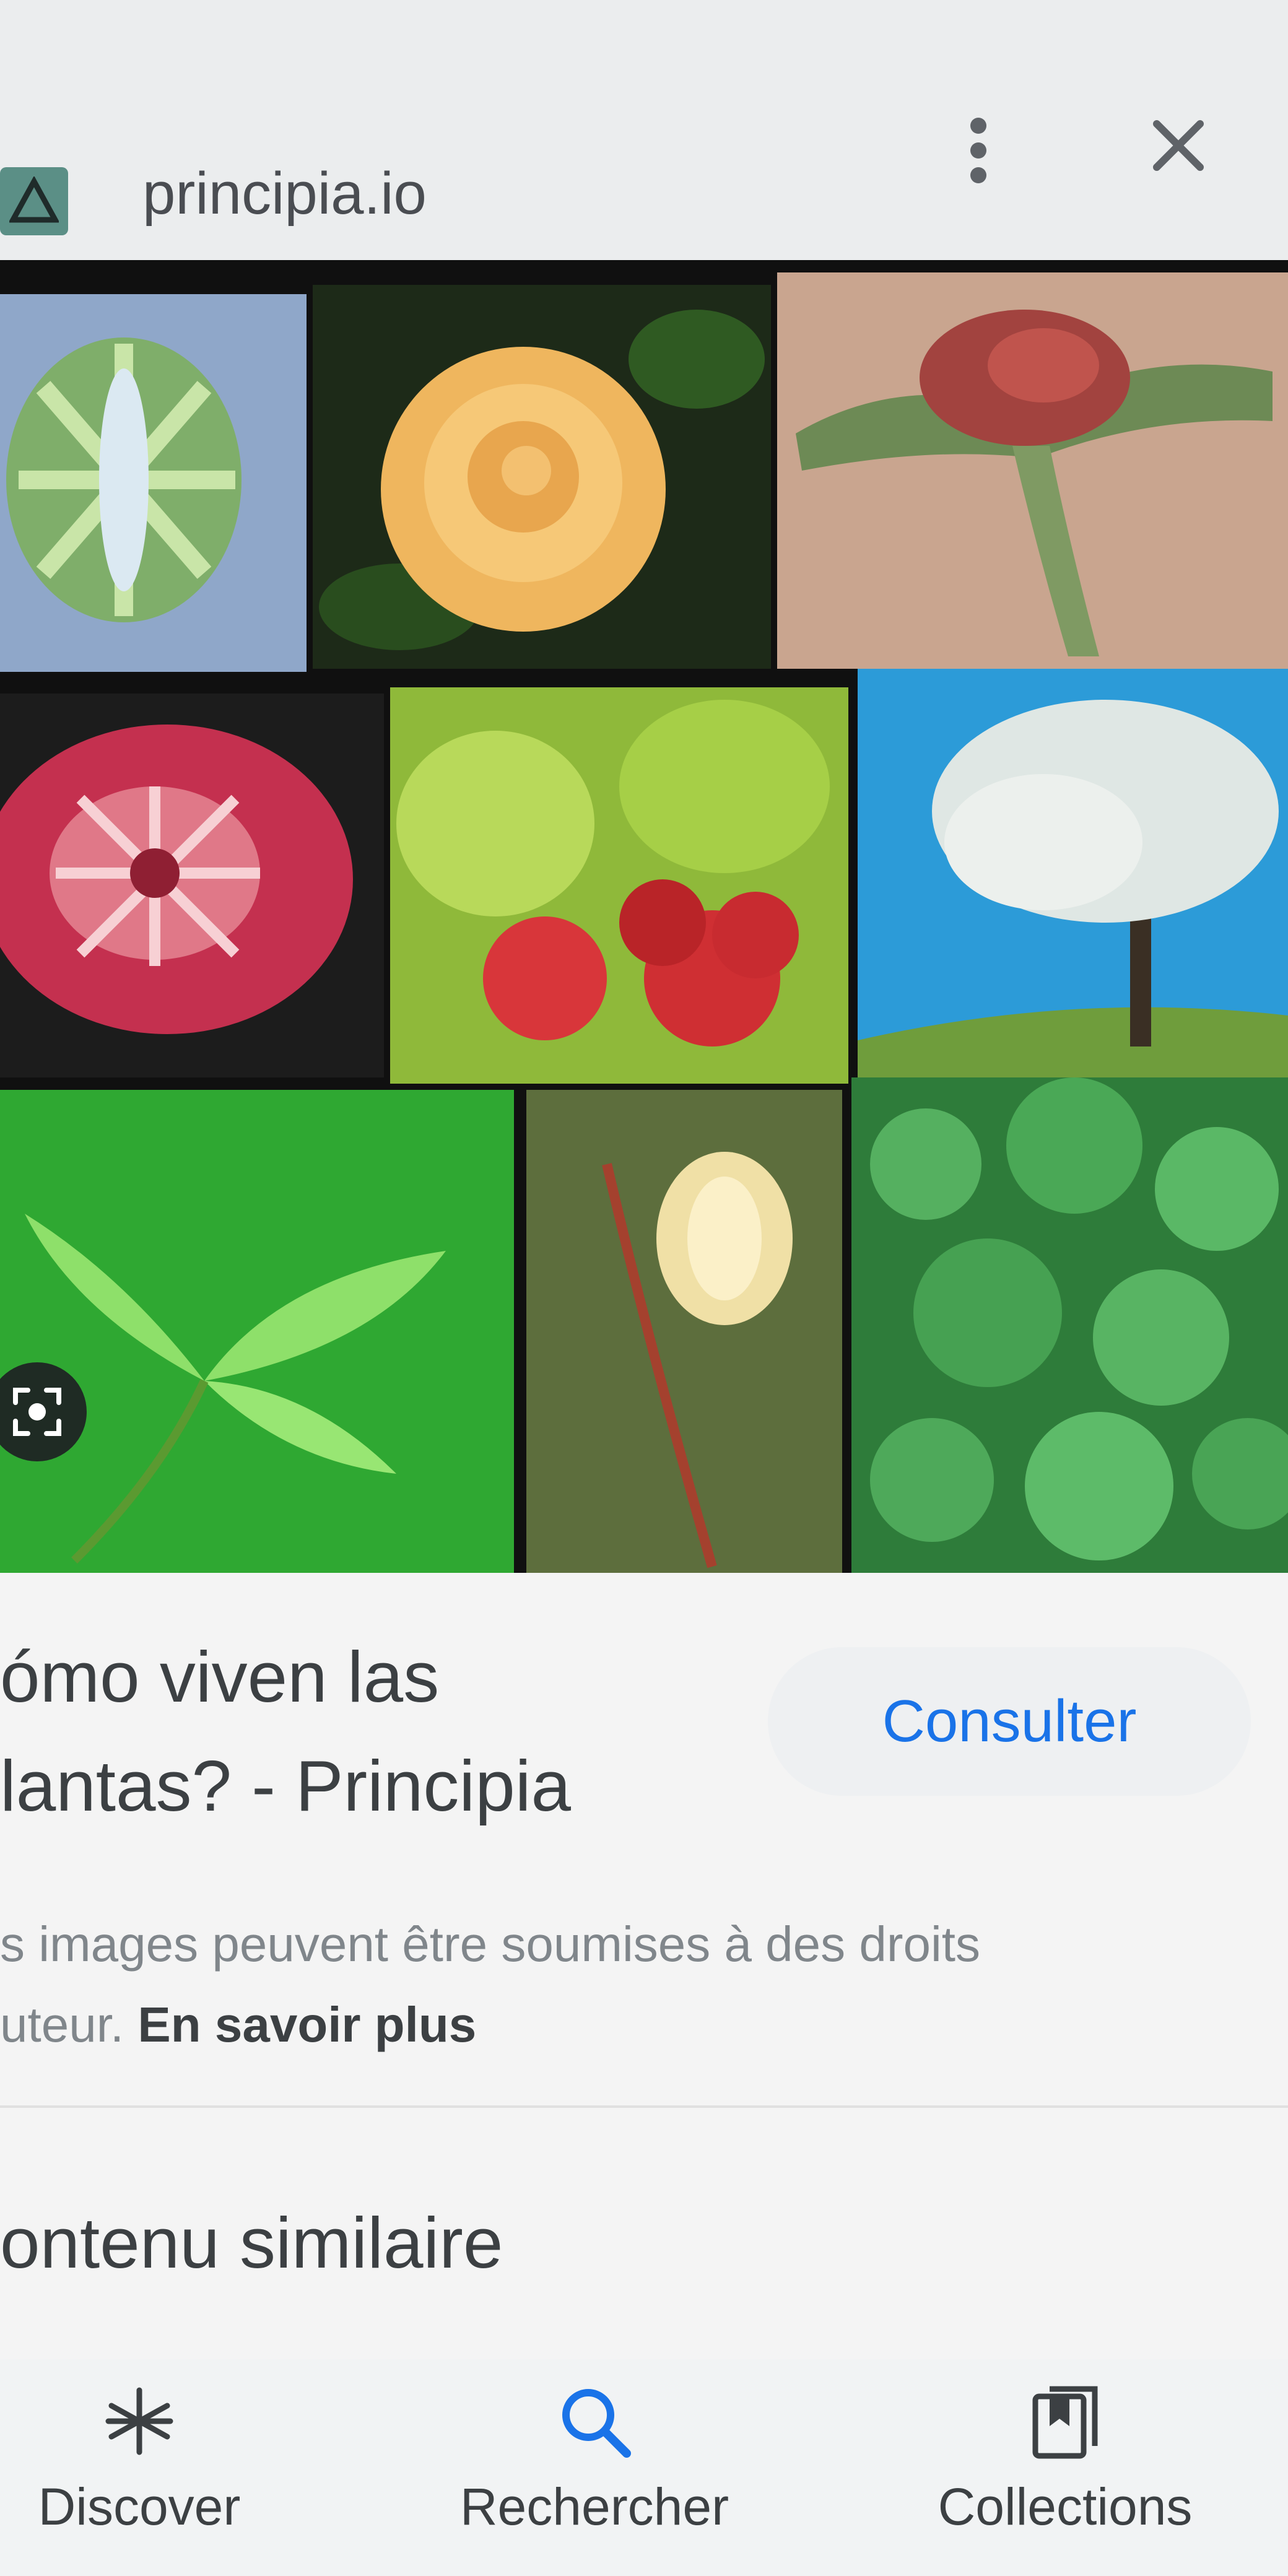  I want to click on result-title: ómo viven las lantas? - Principia, so click(371, 1731).